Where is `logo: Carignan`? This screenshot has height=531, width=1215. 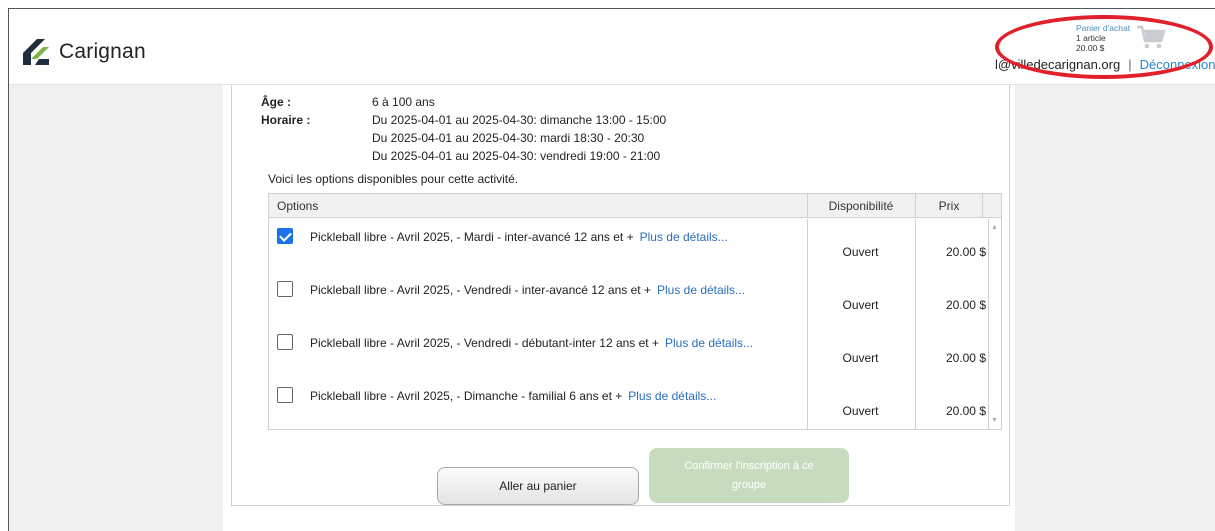
logo: Carignan is located at coordinates (82, 52).